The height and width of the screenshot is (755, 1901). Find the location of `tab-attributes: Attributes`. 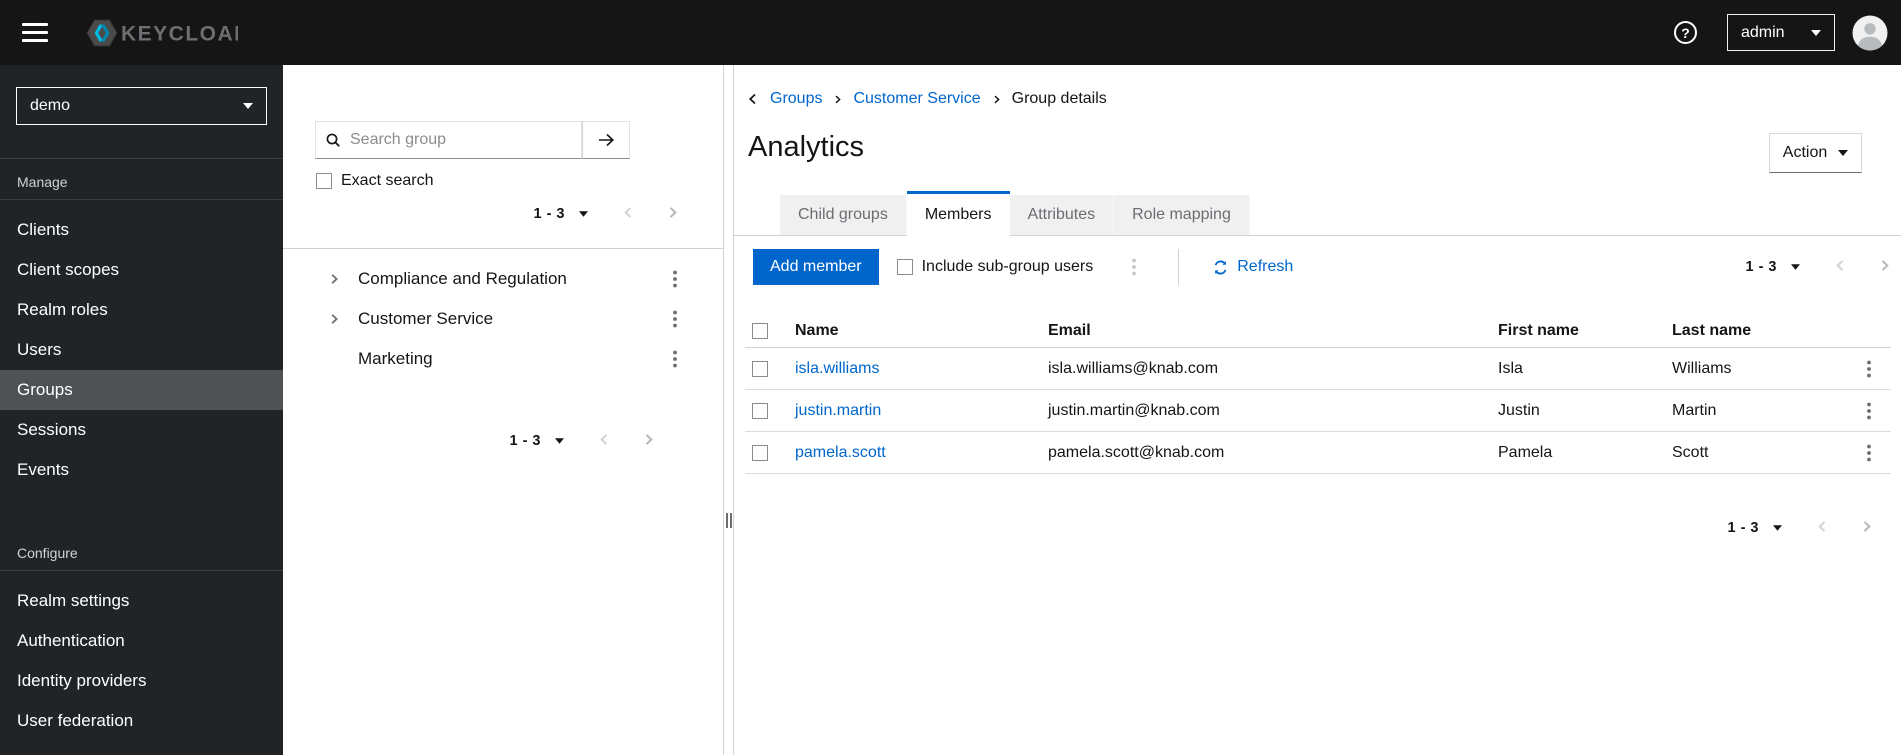

tab-attributes: Attributes is located at coordinates (1062, 215).